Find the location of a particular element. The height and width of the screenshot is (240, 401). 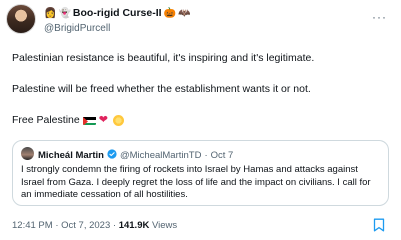

quoted-author-handle: @MichealMartinTD is located at coordinates (161, 155).